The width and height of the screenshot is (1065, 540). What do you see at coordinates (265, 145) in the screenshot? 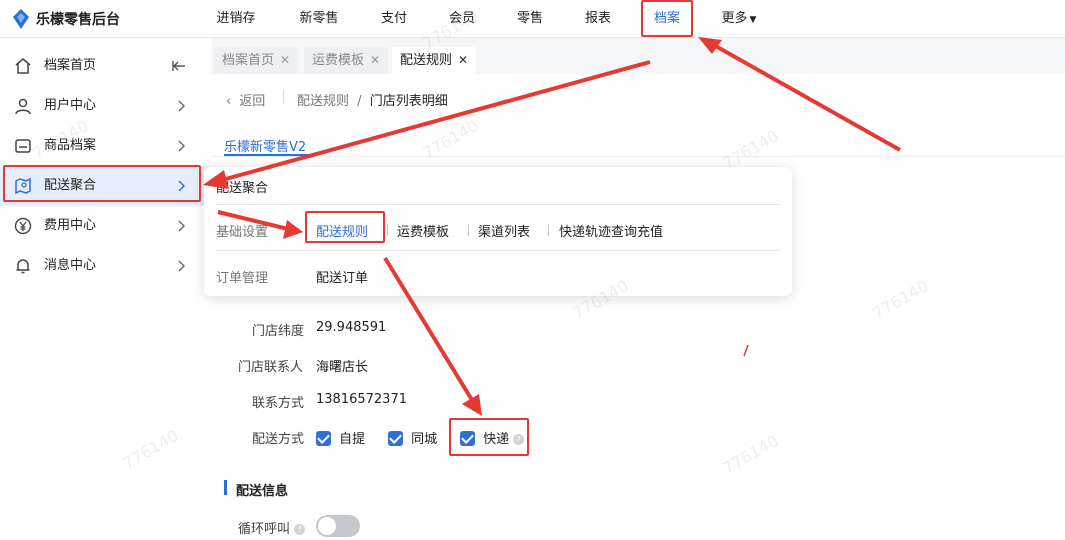
I see `store-tab: 乐檬新零售V2` at bounding box center [265, 145].